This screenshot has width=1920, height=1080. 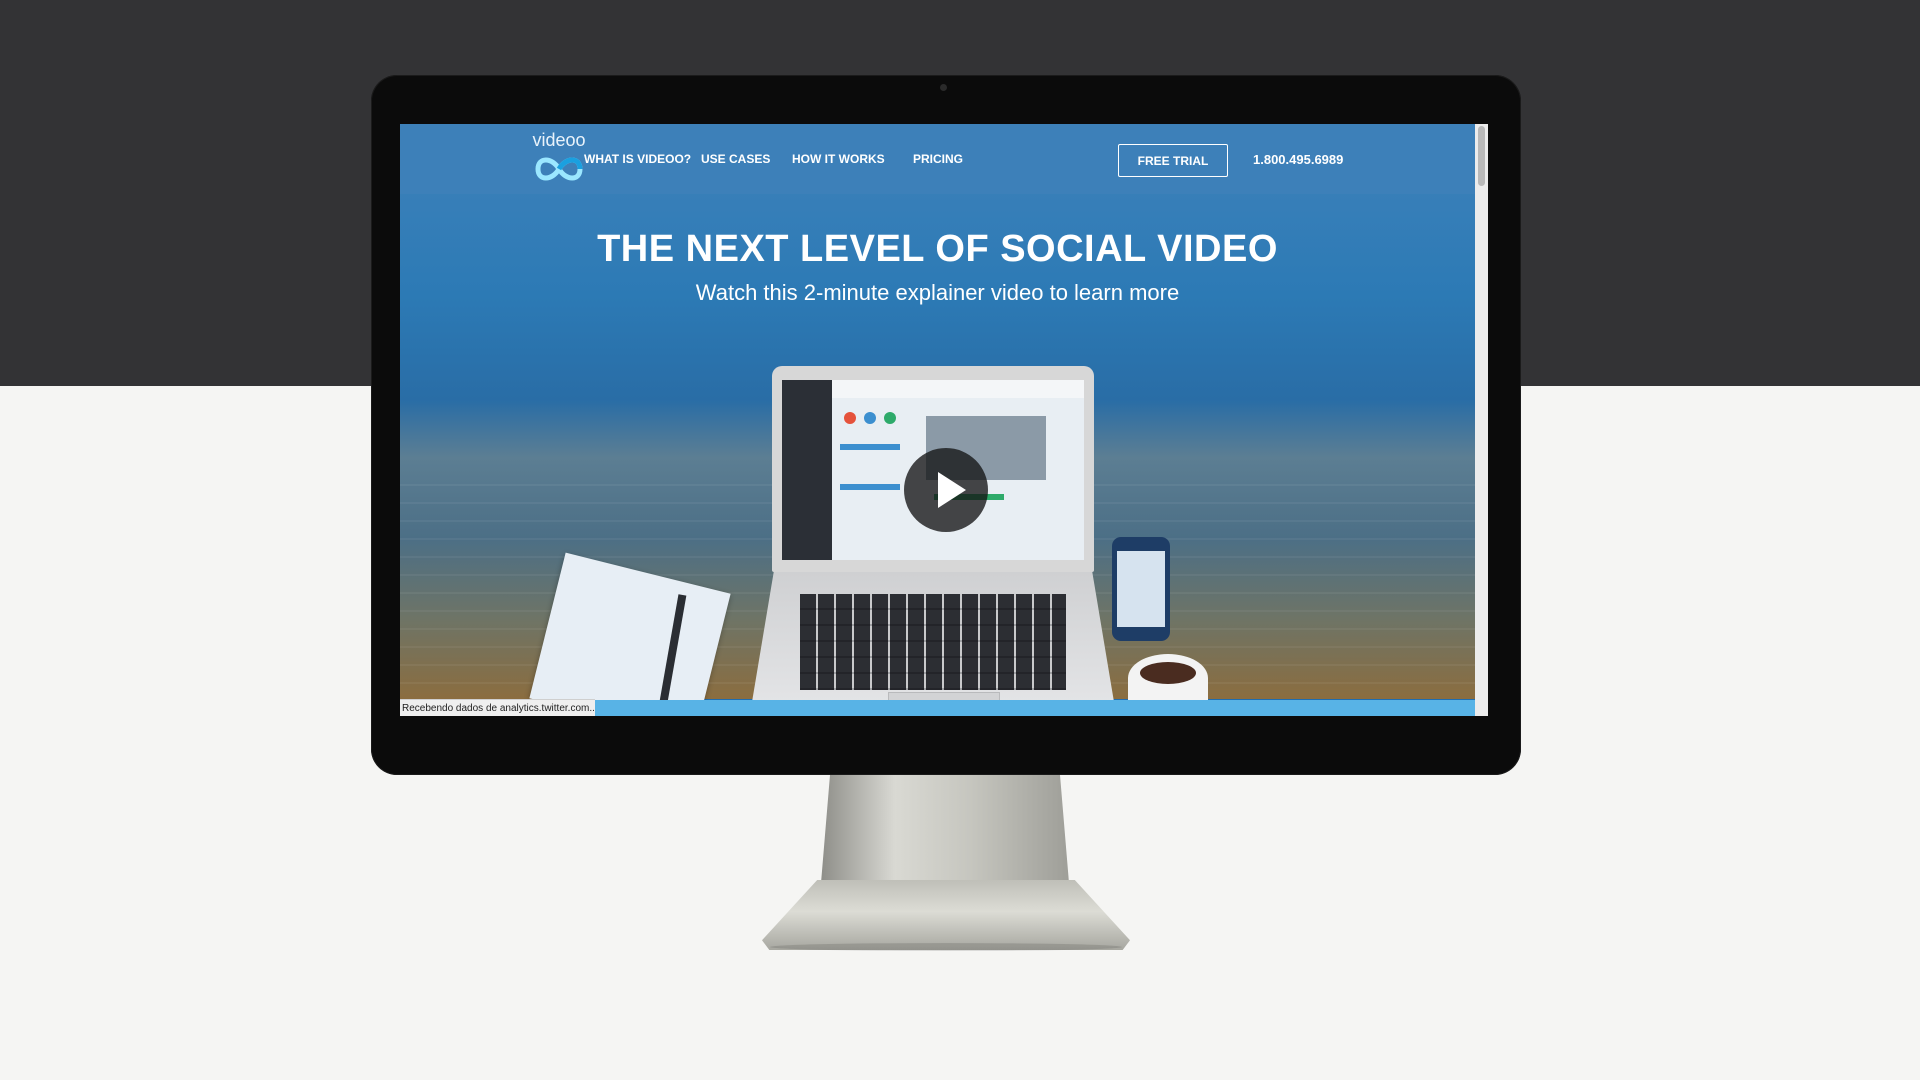 I want to click on scrollbar-thumb, so click(x=1481, y=156).